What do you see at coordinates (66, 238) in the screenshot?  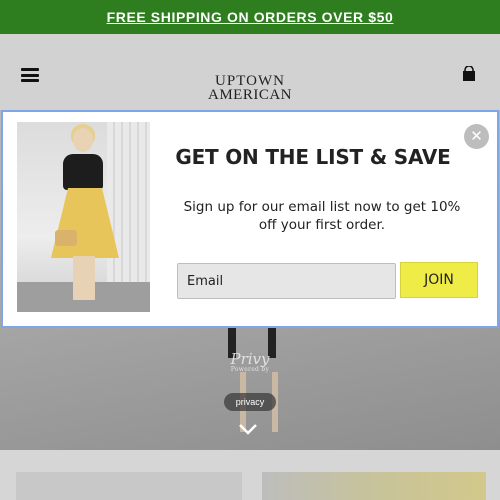 I see `image-model-basket` at bounding box center [66, 238].